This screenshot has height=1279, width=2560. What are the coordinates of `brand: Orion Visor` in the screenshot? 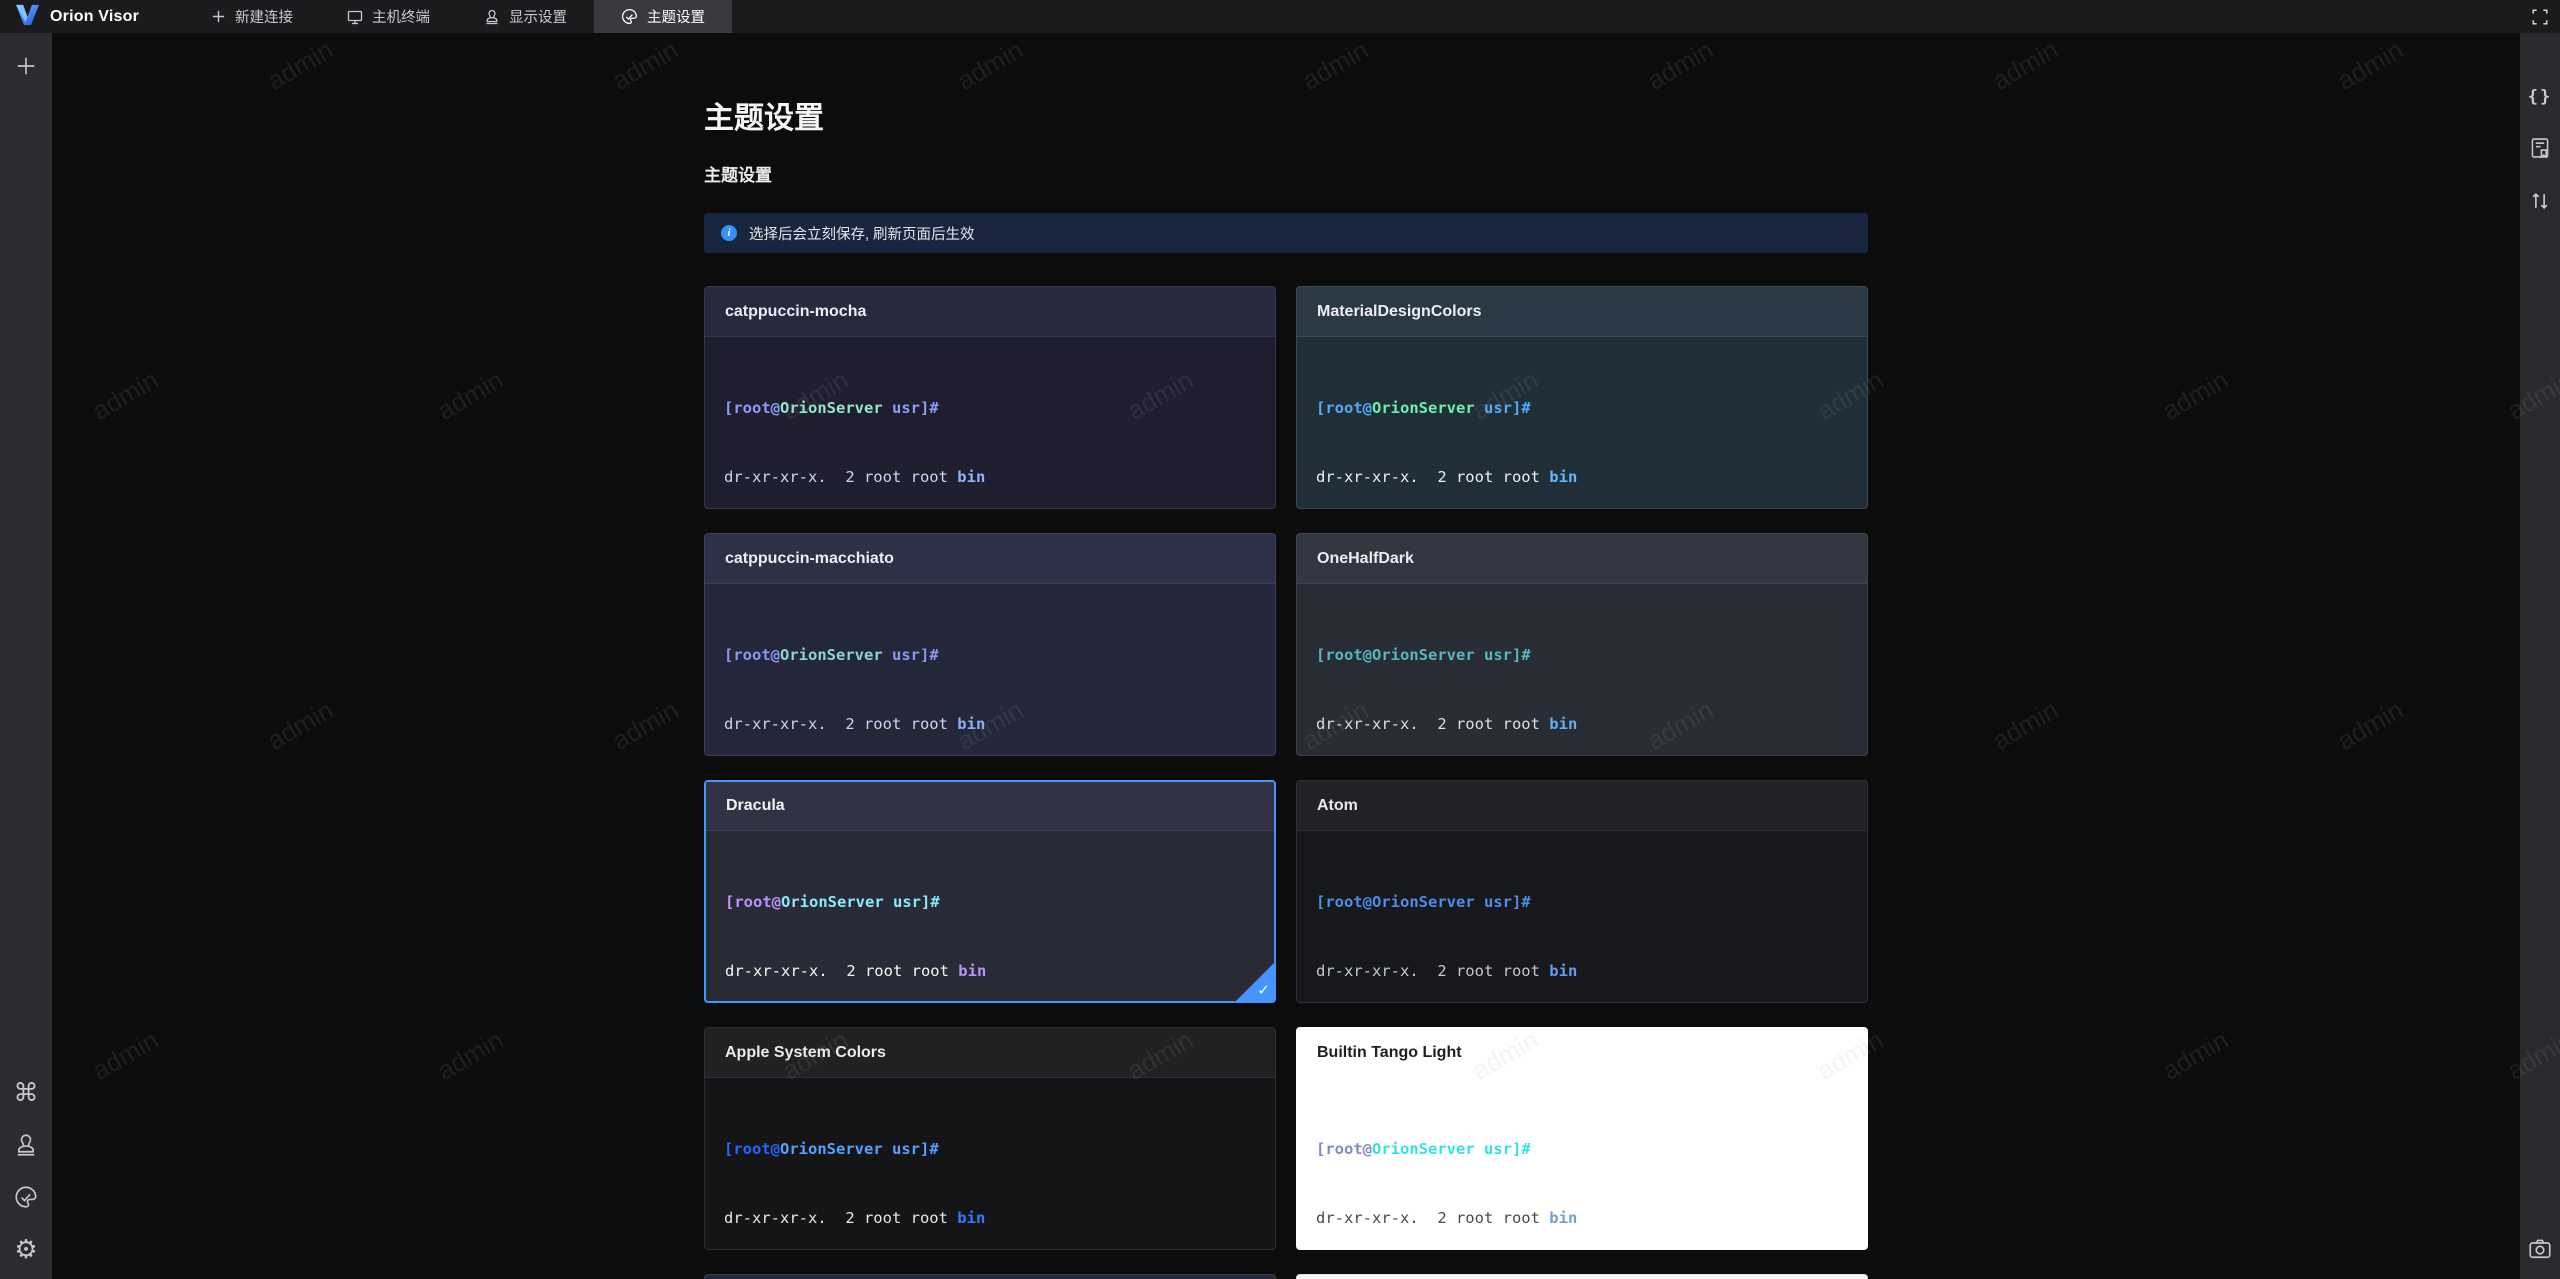 It's located at (77, 17).